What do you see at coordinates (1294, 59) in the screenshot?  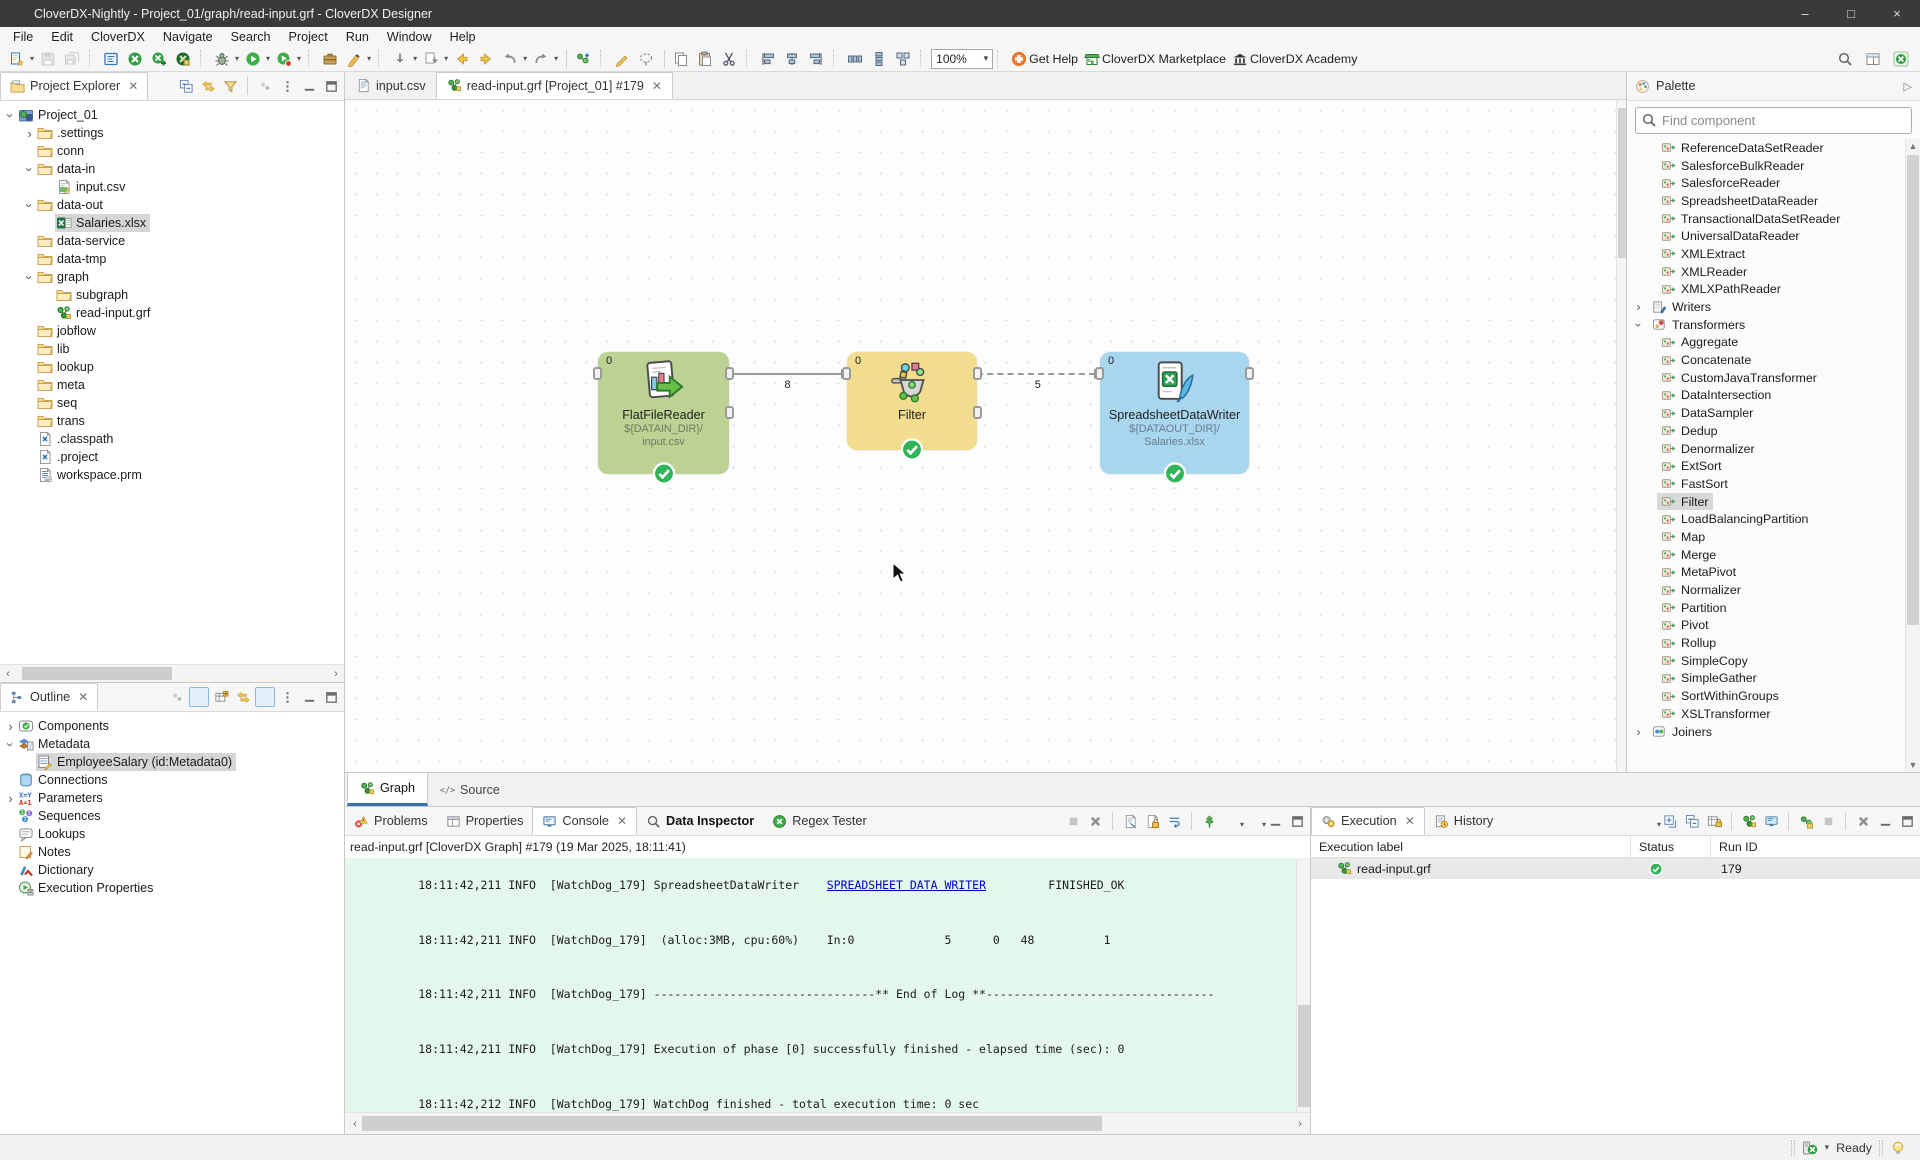 I see `academy-button: CloverDX Academy ▾` at bounding box center [1294, 59].